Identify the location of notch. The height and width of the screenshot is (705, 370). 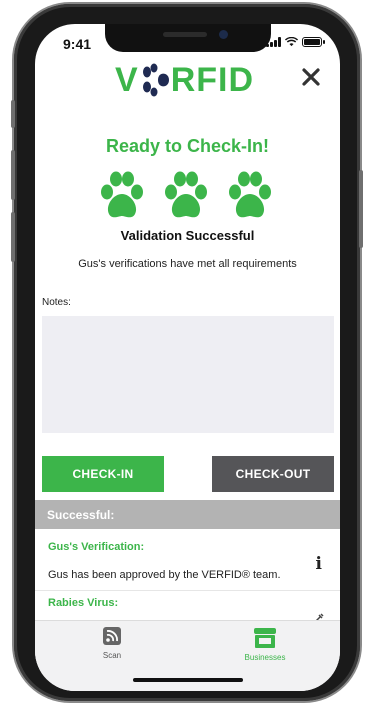
(188, 38).